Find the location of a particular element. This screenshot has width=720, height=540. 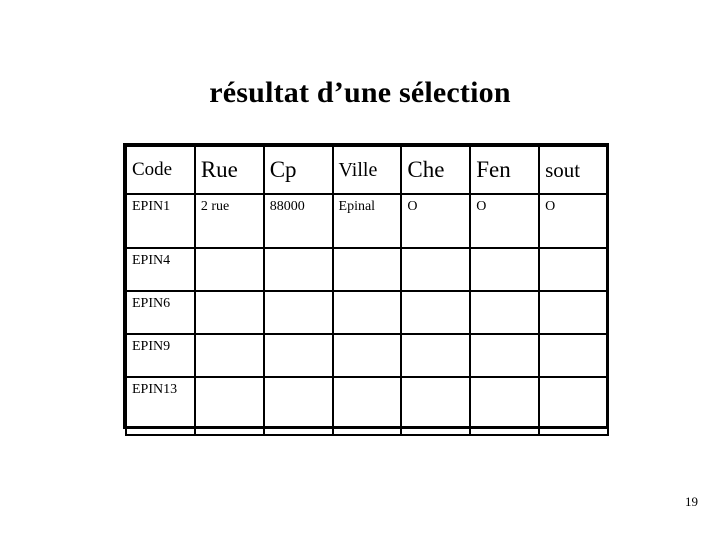

cell-sout: O is located at coordinates (573, 221).